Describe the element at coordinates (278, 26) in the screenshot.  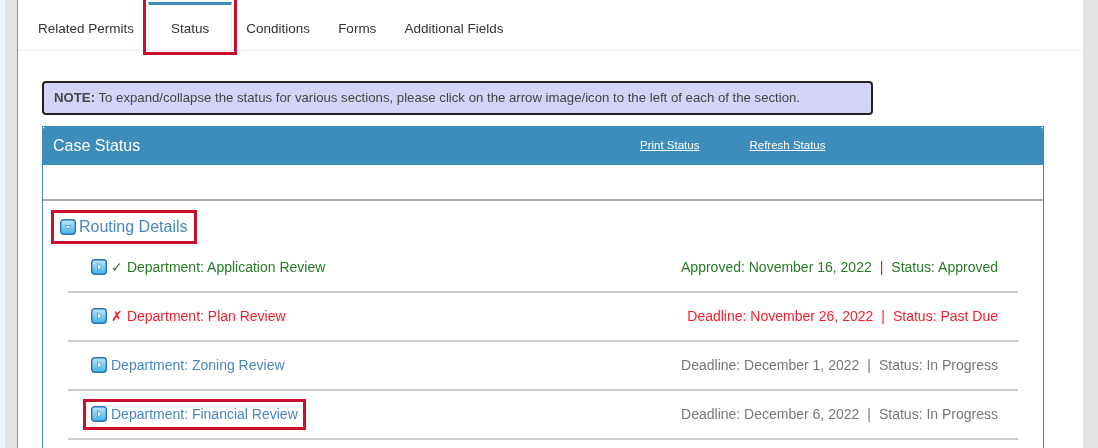
I see `tab: Conditions` at that location.